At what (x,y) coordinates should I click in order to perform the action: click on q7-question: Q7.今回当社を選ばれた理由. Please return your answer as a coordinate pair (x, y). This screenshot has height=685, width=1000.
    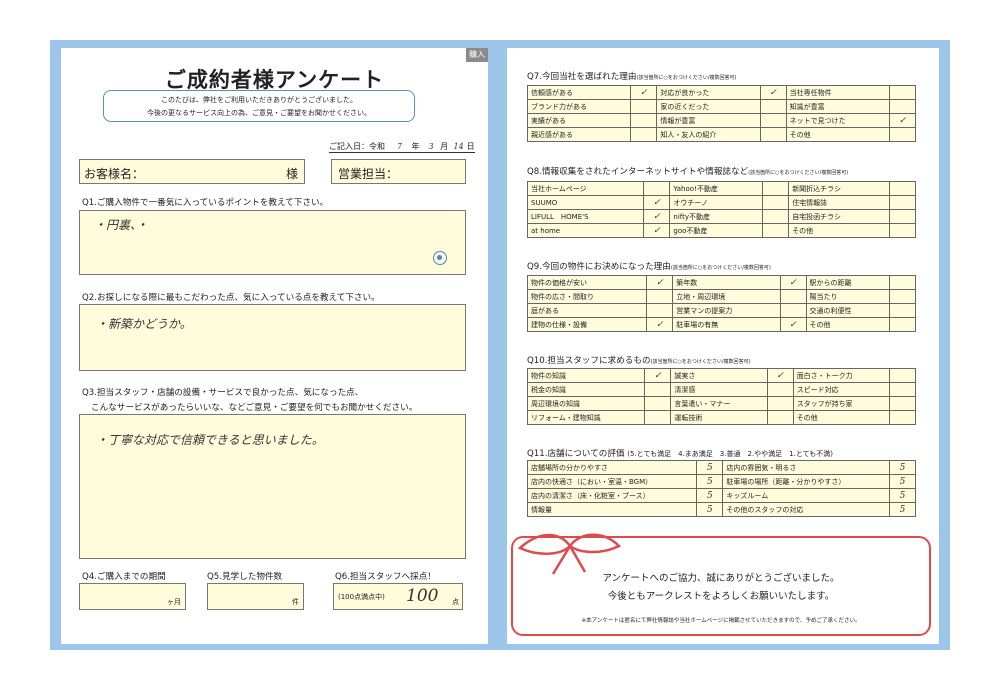
    Looking at the image, I should click on (582, 77).